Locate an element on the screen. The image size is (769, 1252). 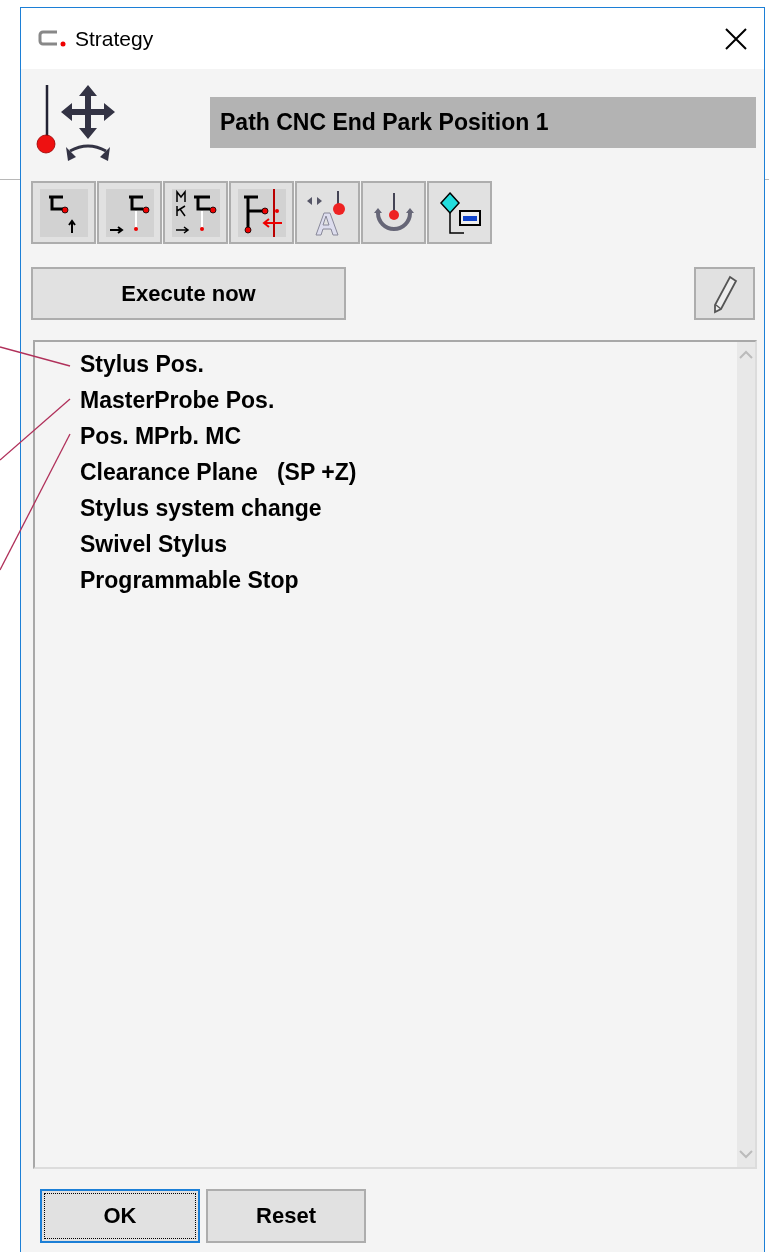
edit-button is located at coordinates (724, 293).